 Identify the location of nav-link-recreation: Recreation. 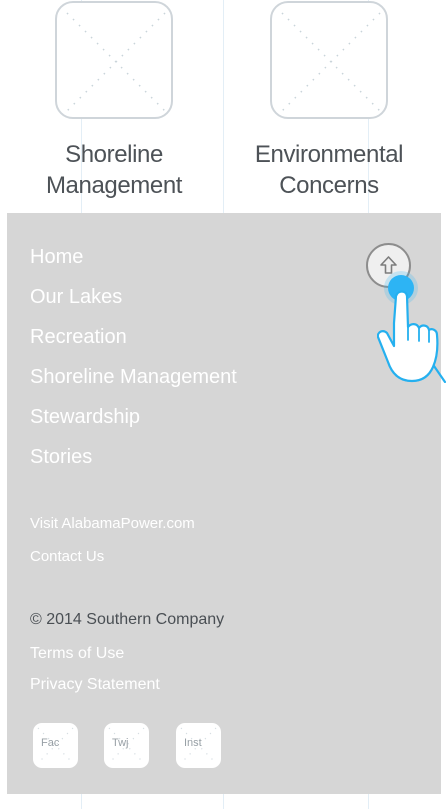
(78, 337).